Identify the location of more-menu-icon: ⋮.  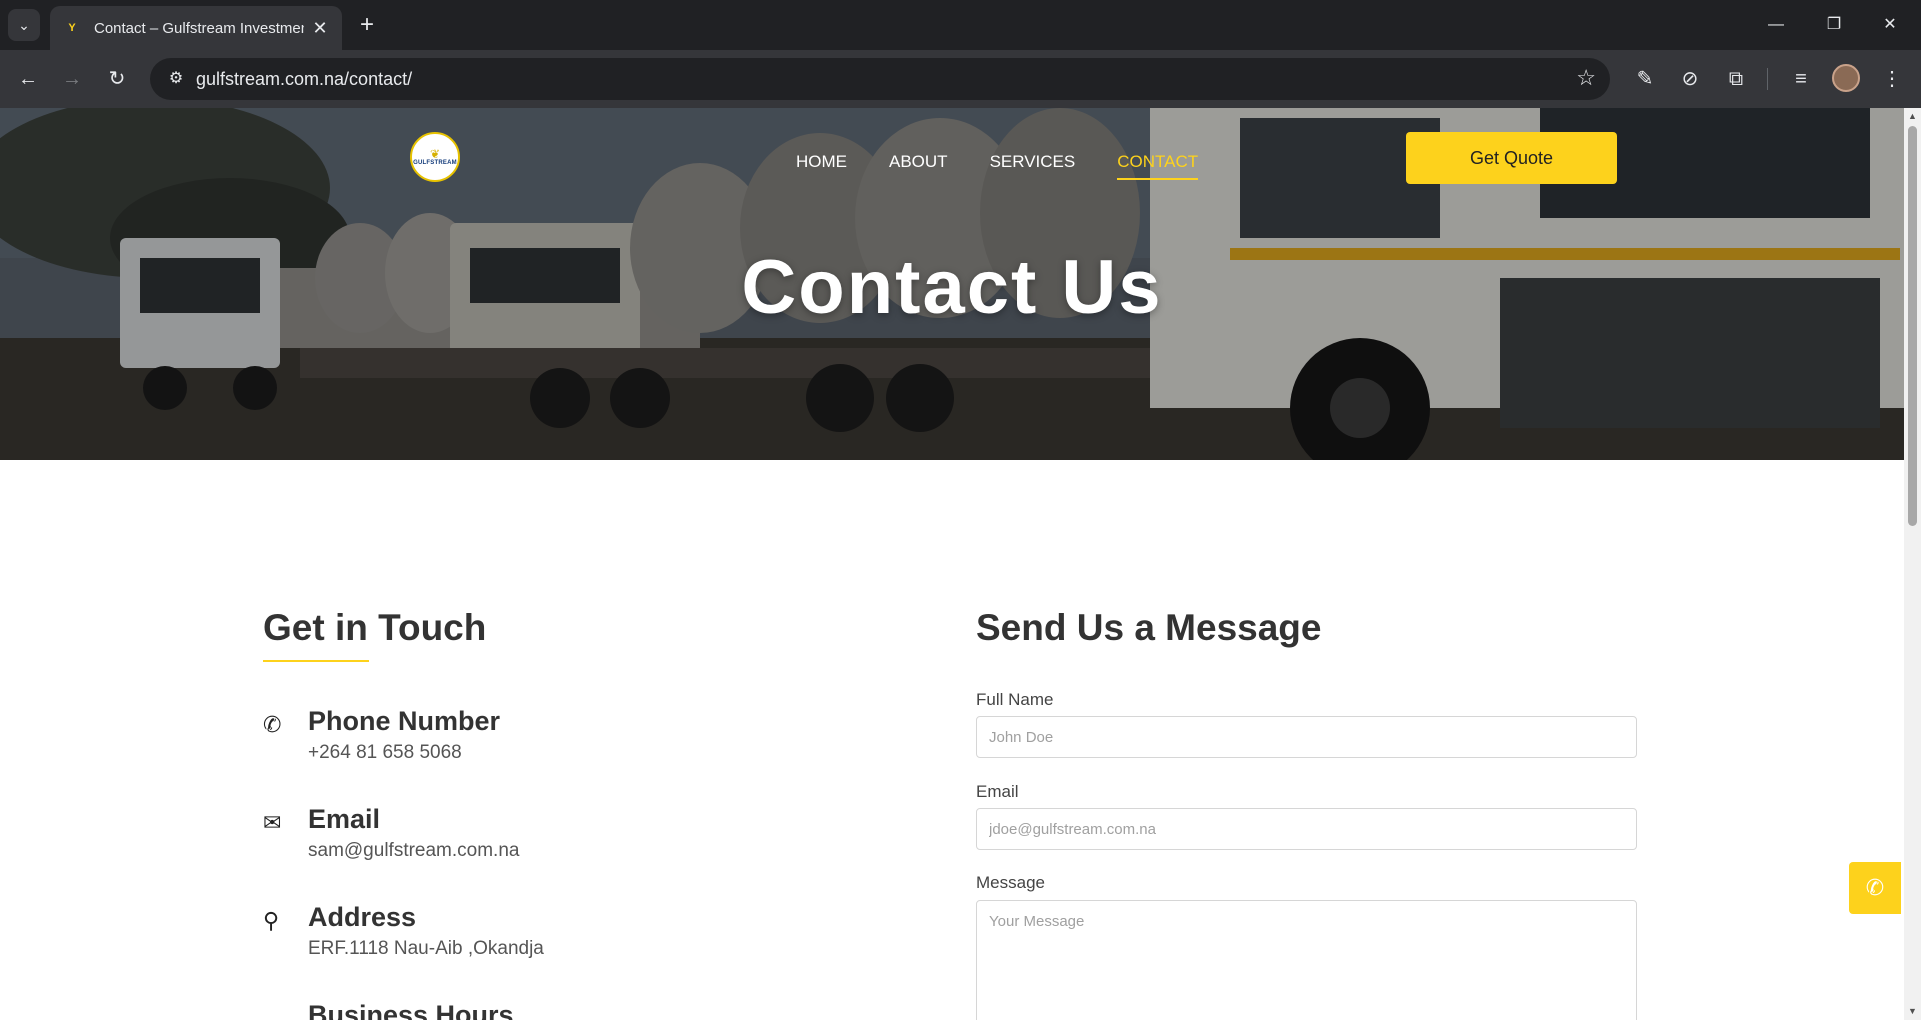
(1892, 79).